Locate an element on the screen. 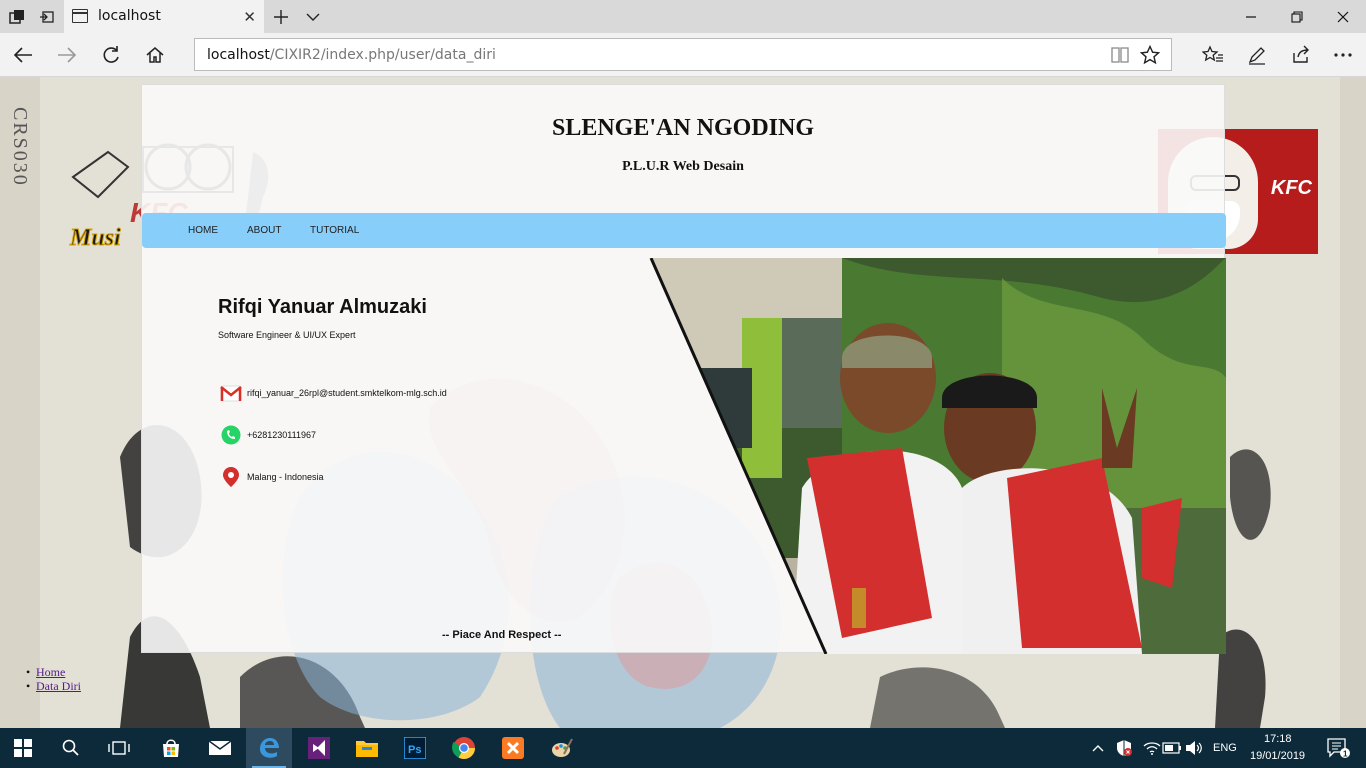 This screenshot has height=768, width=1366. contact-location-row: Malang - Indonesia is located at coordinates (272, 477).